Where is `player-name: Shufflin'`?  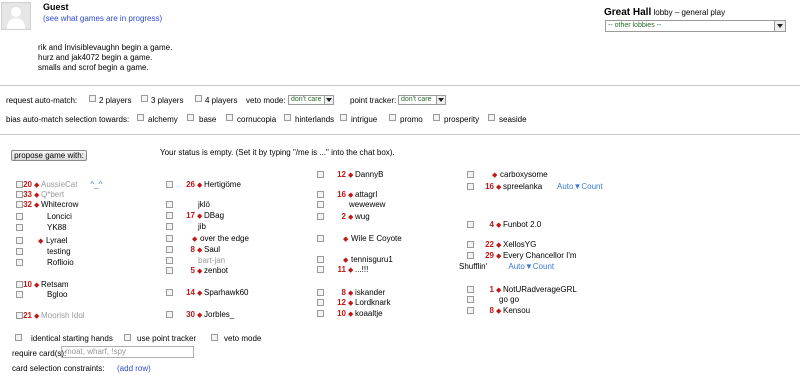 player-name: Shufflin' is located at coordinates (473, 266).